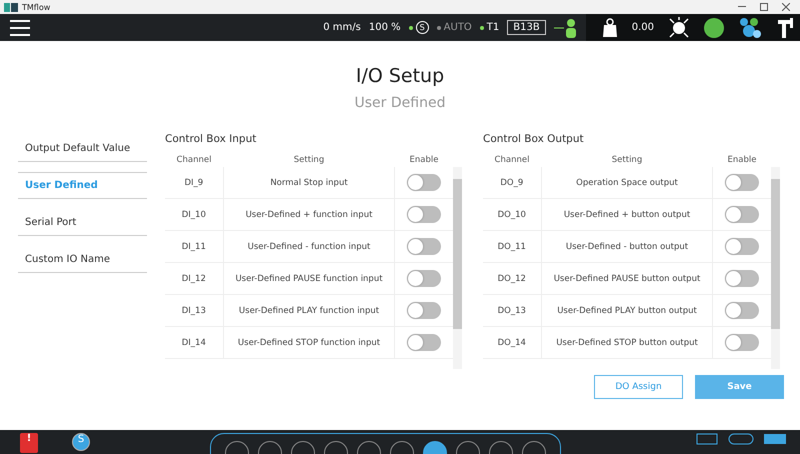 The width and height of the screenshot is (800, 454). What do you see at coordinates (193, 343) in the screenshot?
I see `channel-cell-text: DI_14` at bounding box center [193, 343].